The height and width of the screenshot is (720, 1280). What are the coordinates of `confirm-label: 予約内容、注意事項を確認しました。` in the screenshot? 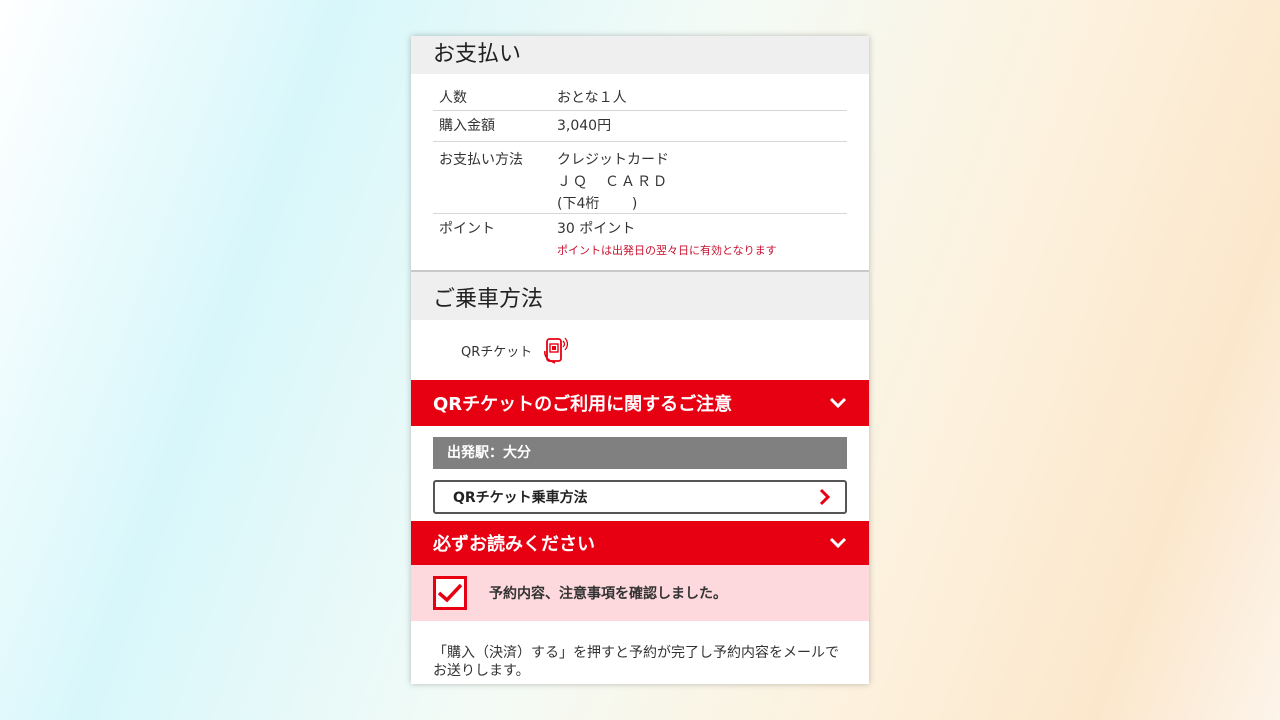 It's located at (608, 594).